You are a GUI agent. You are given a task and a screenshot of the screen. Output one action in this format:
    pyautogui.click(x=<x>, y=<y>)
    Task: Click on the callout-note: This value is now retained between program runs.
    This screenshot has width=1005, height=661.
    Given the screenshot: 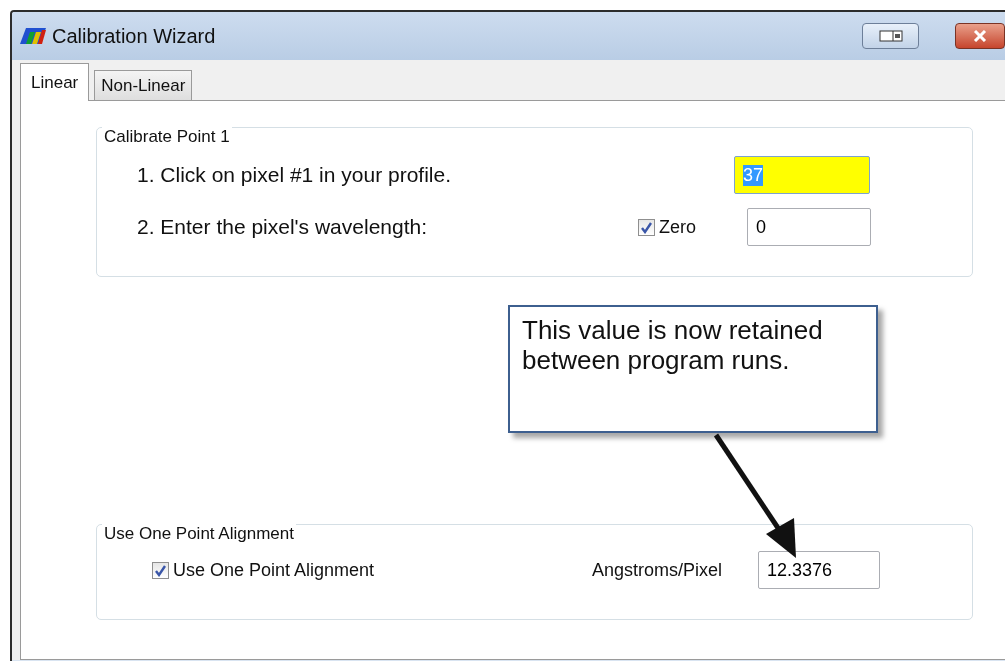 What is the action you would take?
    pyautogui.click(x=693, y=369)
    